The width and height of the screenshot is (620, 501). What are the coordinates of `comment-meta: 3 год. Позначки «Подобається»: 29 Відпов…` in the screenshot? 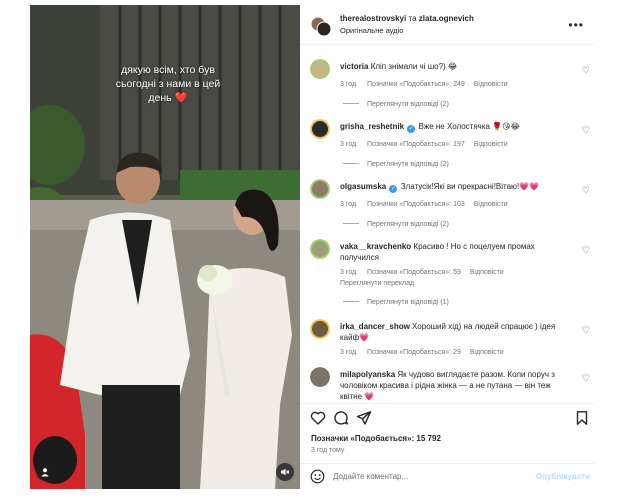 It's located at (425, 352).